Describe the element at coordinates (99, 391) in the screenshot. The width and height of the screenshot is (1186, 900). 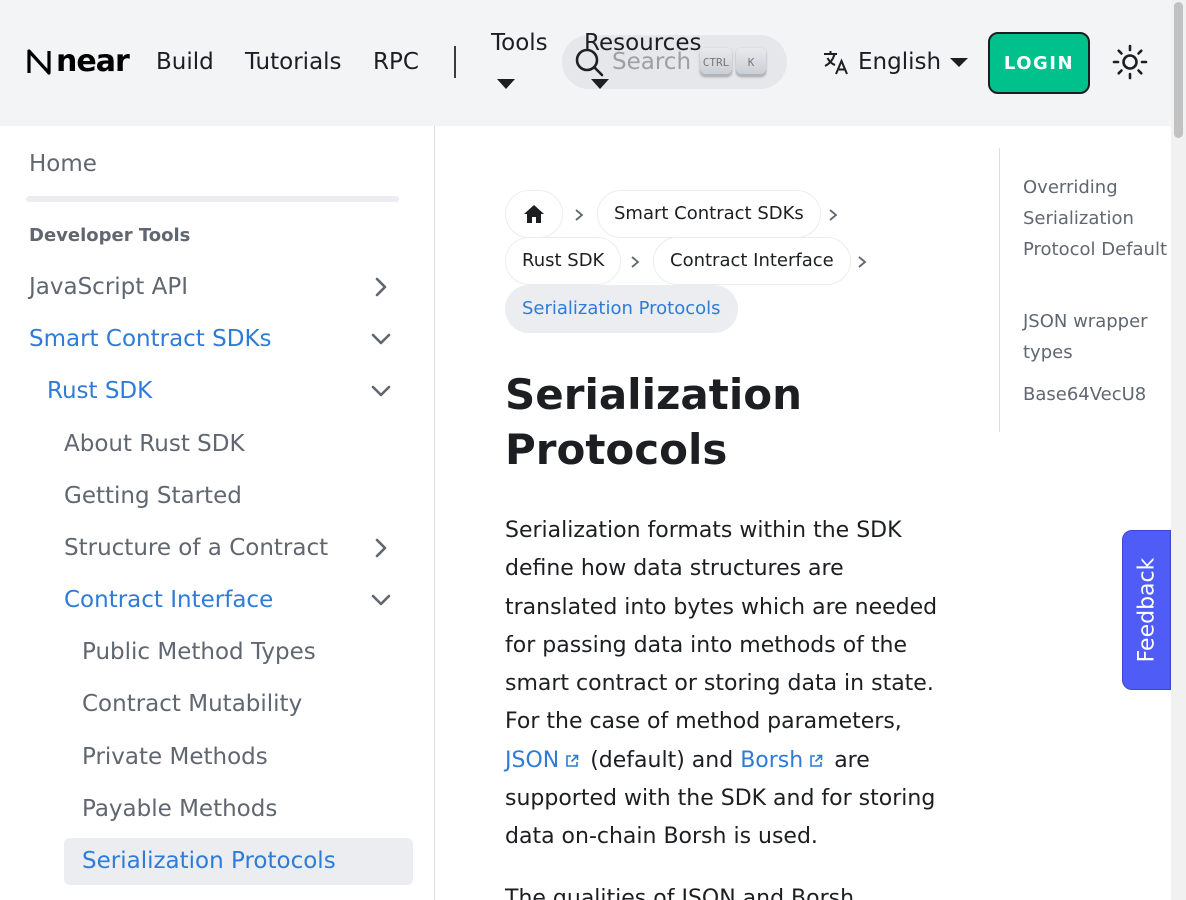
I see `sidebar-item-rust-sdk: Rust SDK` at that location.